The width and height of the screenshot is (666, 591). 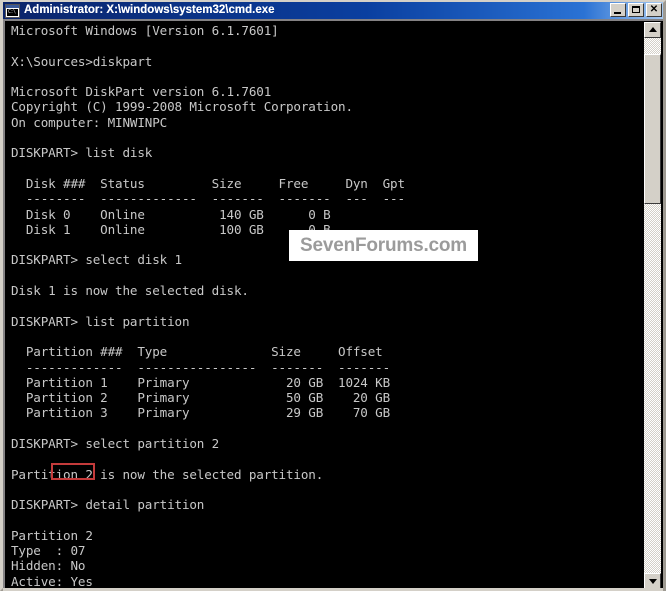 I want to click on console-line: DISKPART> detail partition, so click(x=108, y=505).